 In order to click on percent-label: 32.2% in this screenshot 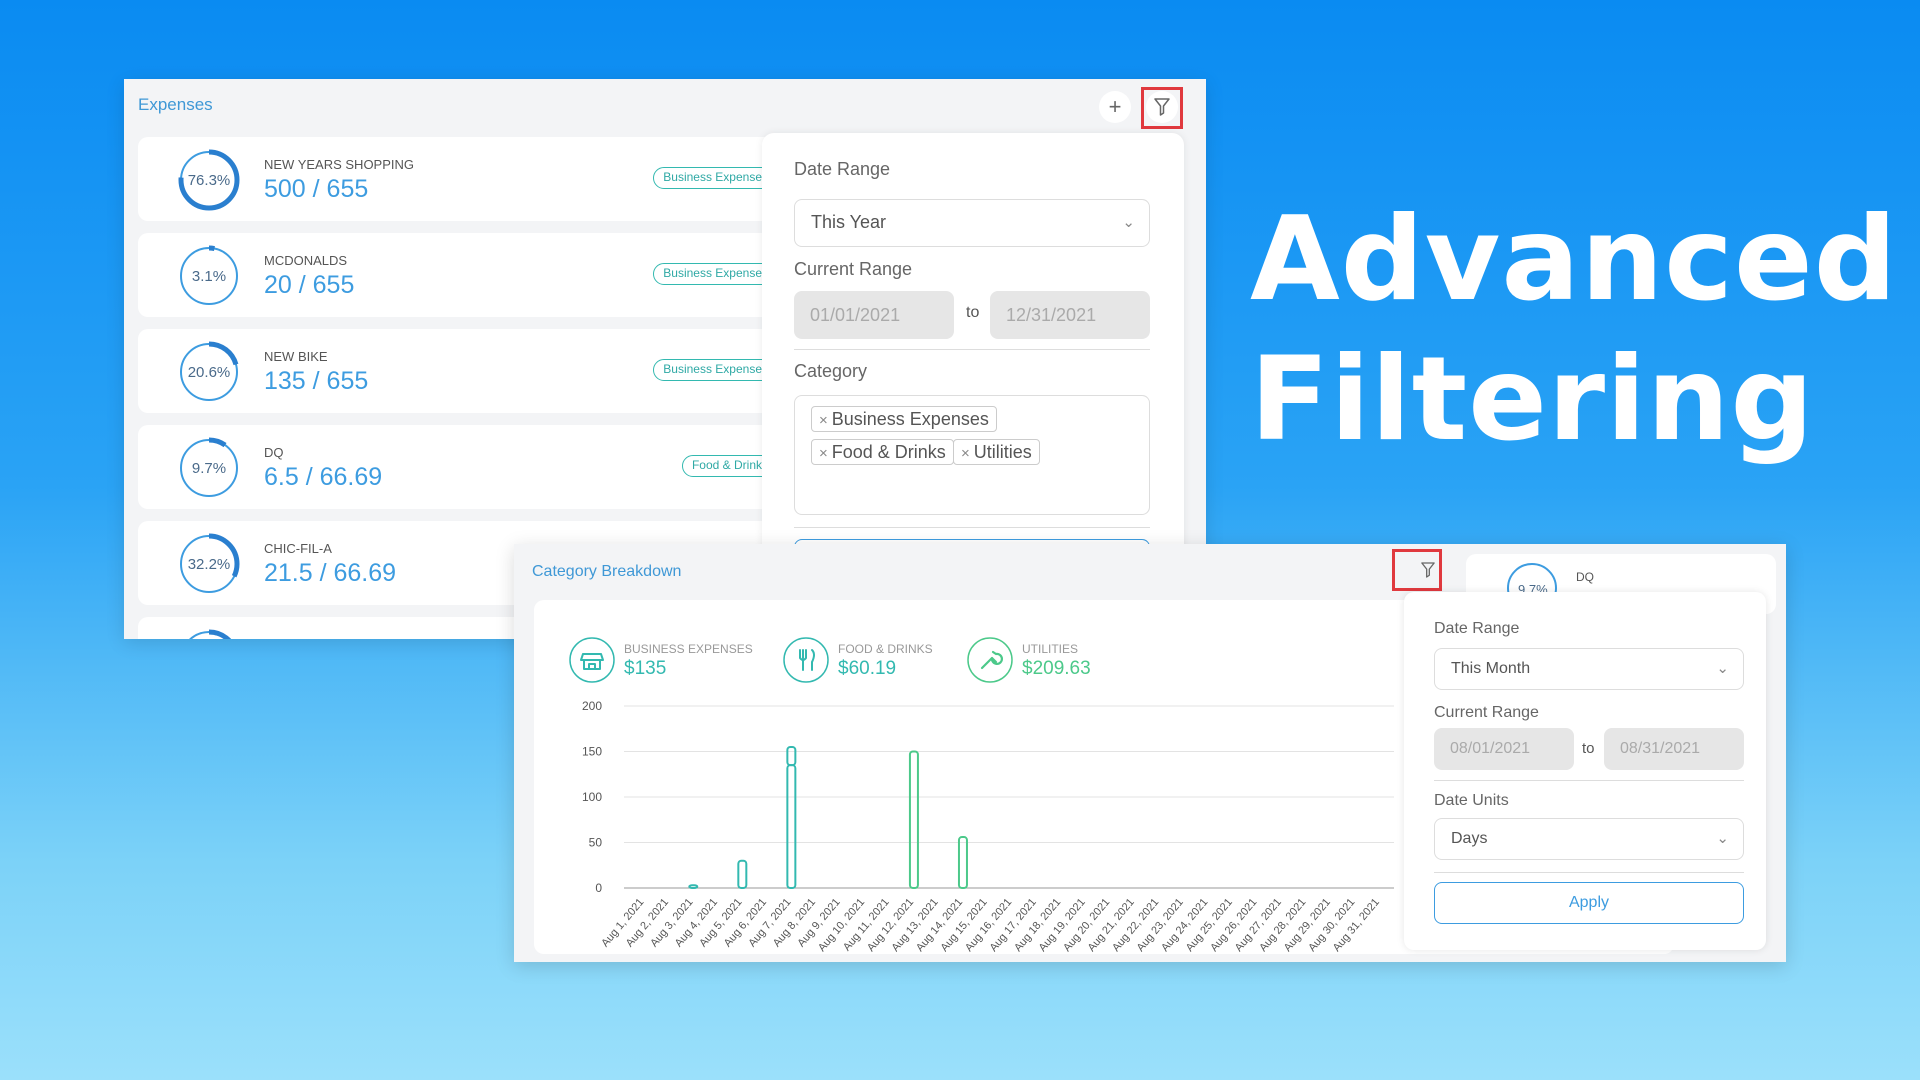, I will do `click(209, 564)`.